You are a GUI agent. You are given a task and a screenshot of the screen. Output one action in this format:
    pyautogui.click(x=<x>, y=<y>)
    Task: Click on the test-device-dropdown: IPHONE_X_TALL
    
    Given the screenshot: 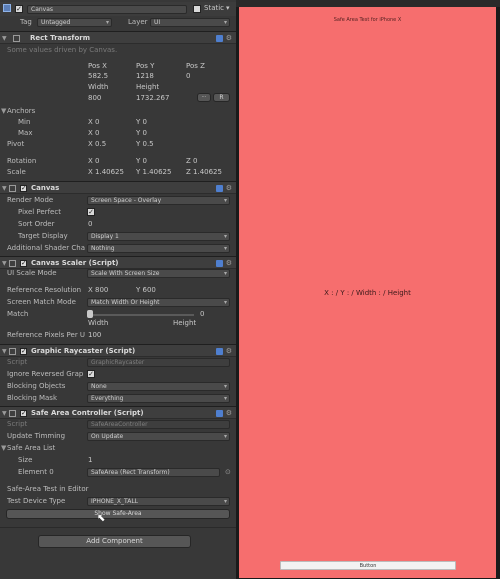 What is the action you would take?
    pyautogui.click(x=158, y=501)
    